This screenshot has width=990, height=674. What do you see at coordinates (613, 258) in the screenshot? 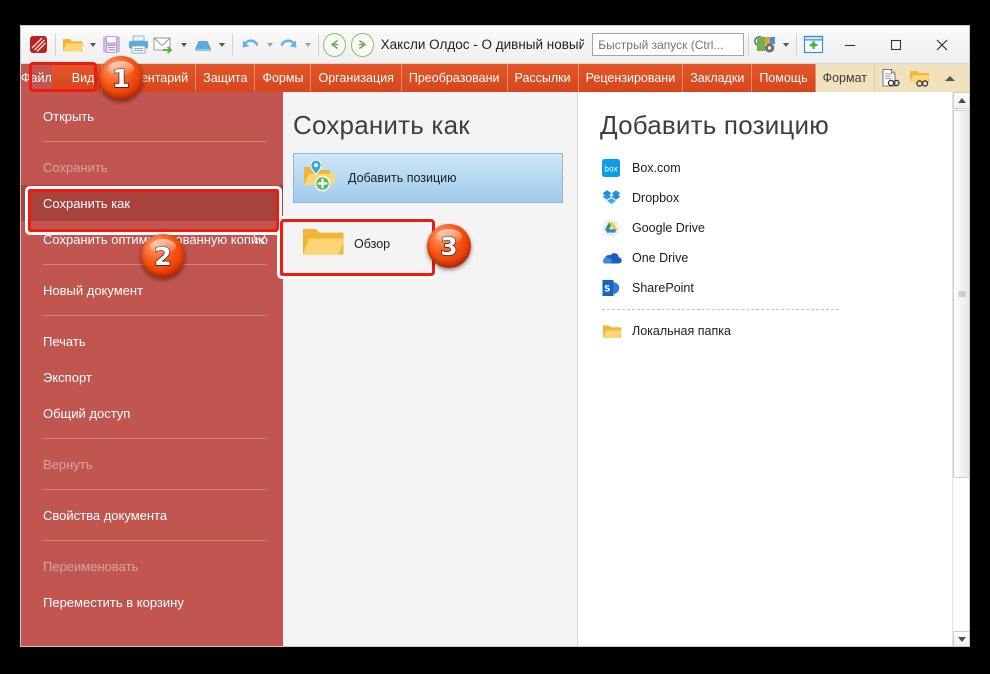
I see `onedrive-icon` at bounding box center [613, 258].